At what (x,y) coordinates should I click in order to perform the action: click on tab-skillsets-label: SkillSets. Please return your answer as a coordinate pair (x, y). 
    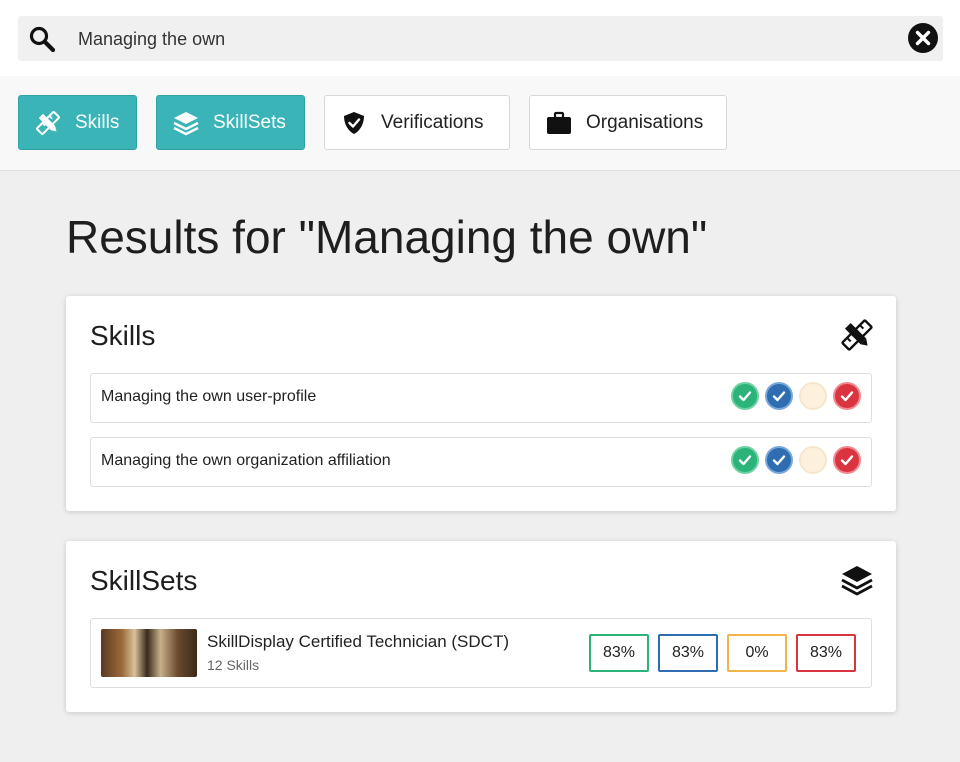
    Looking at the image, I should click on (249, 122).